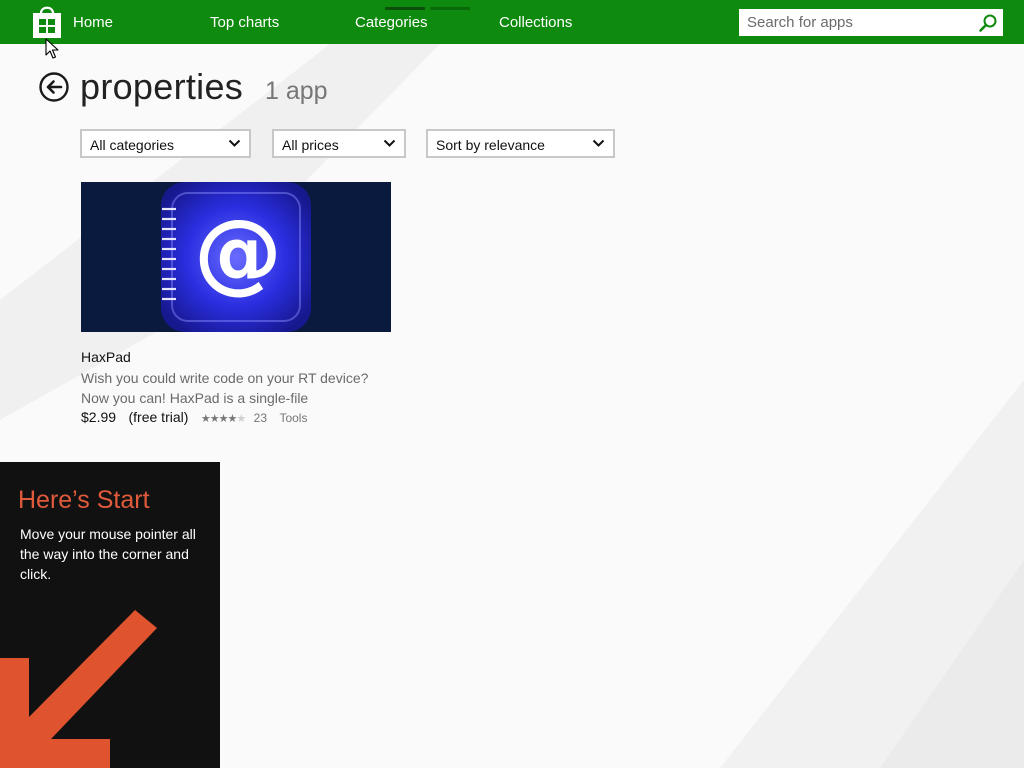  I want to click on nav-categories: Categories, so click(391, 22).